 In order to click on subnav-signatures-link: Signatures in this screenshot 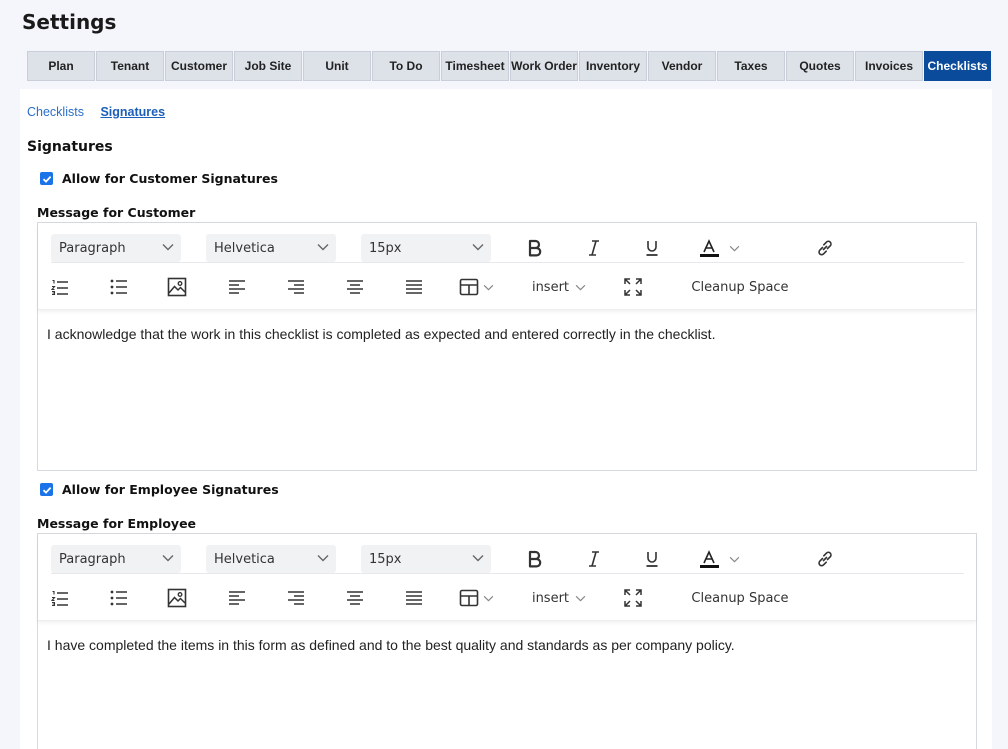, I will do `click(132, 112)`.